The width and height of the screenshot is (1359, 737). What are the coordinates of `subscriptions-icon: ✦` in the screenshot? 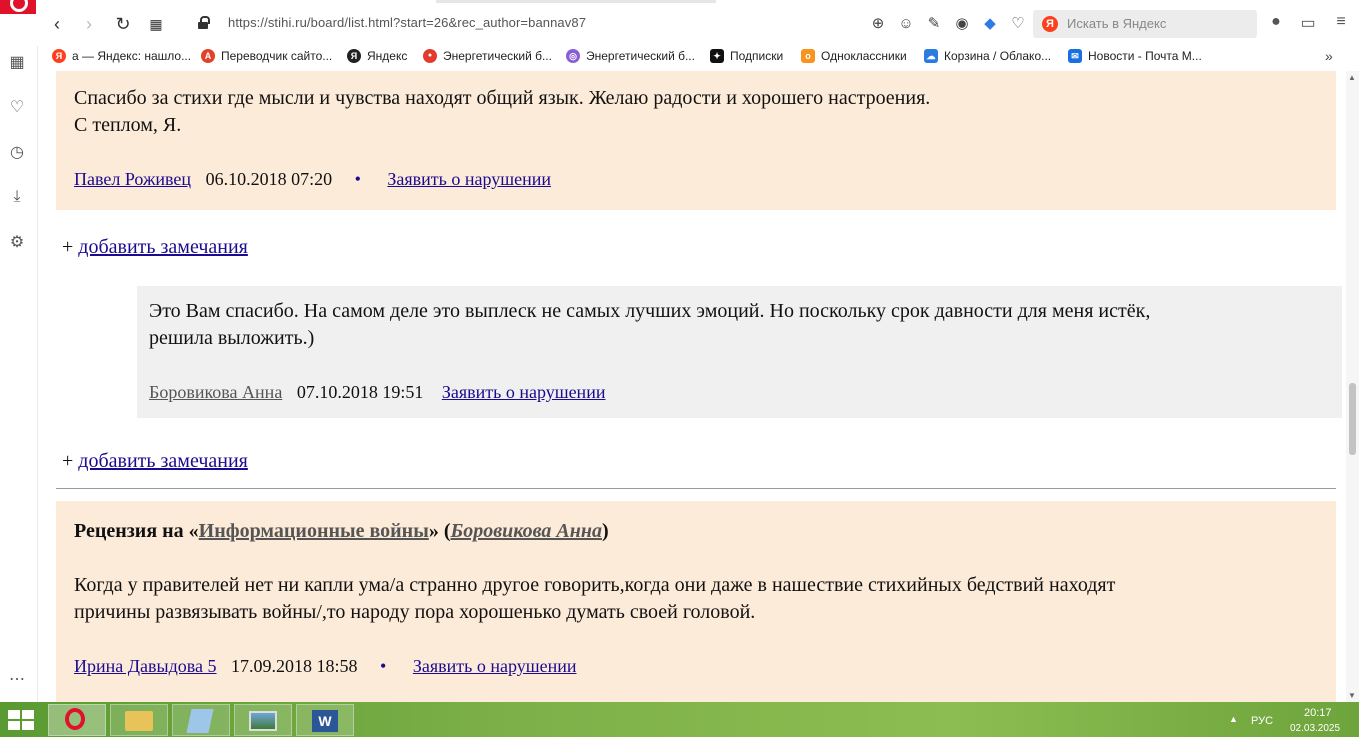 It's located at (717, 56).